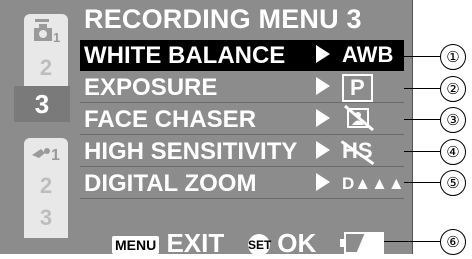 This screenshot has width=472, height=259. Describe the element at coordinates (170, 183) in the screenshot. I see `menu-item-label: DIGITAL ZOOM` at that location.